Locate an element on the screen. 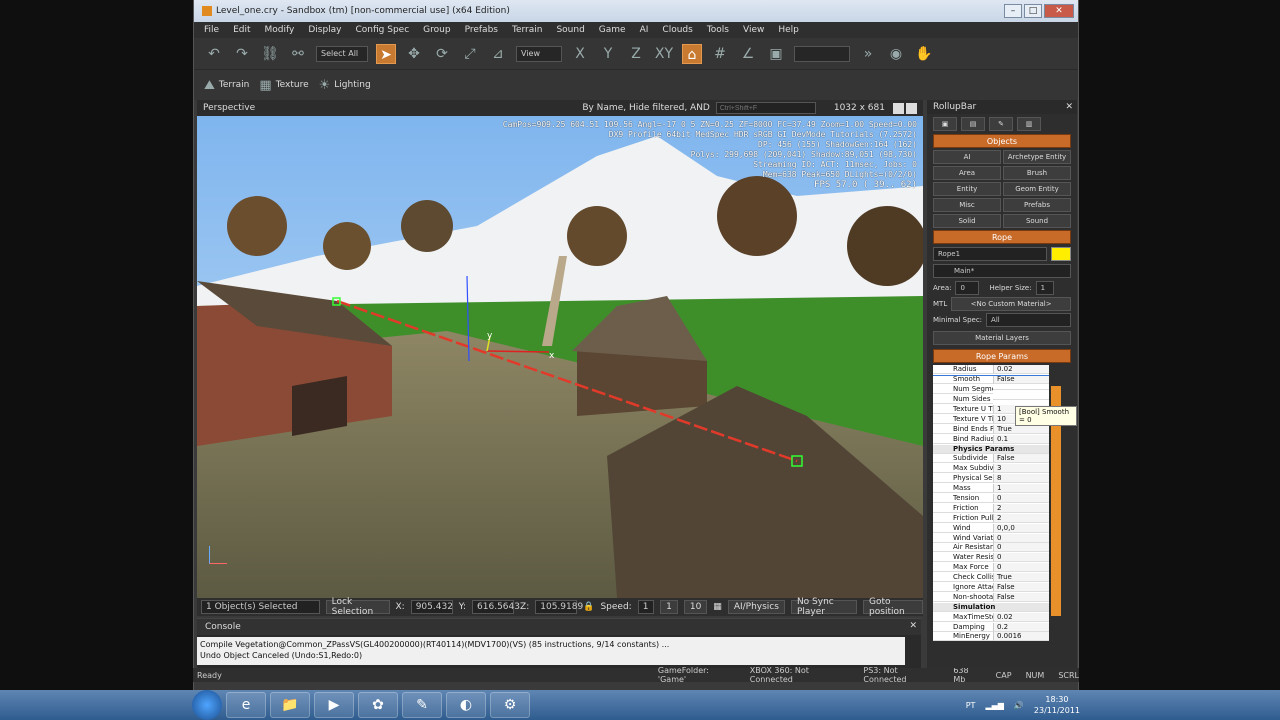 The width and height of the screenshot is (1280, 720). layer-field: Main* is located at coordinates (1002, 271).